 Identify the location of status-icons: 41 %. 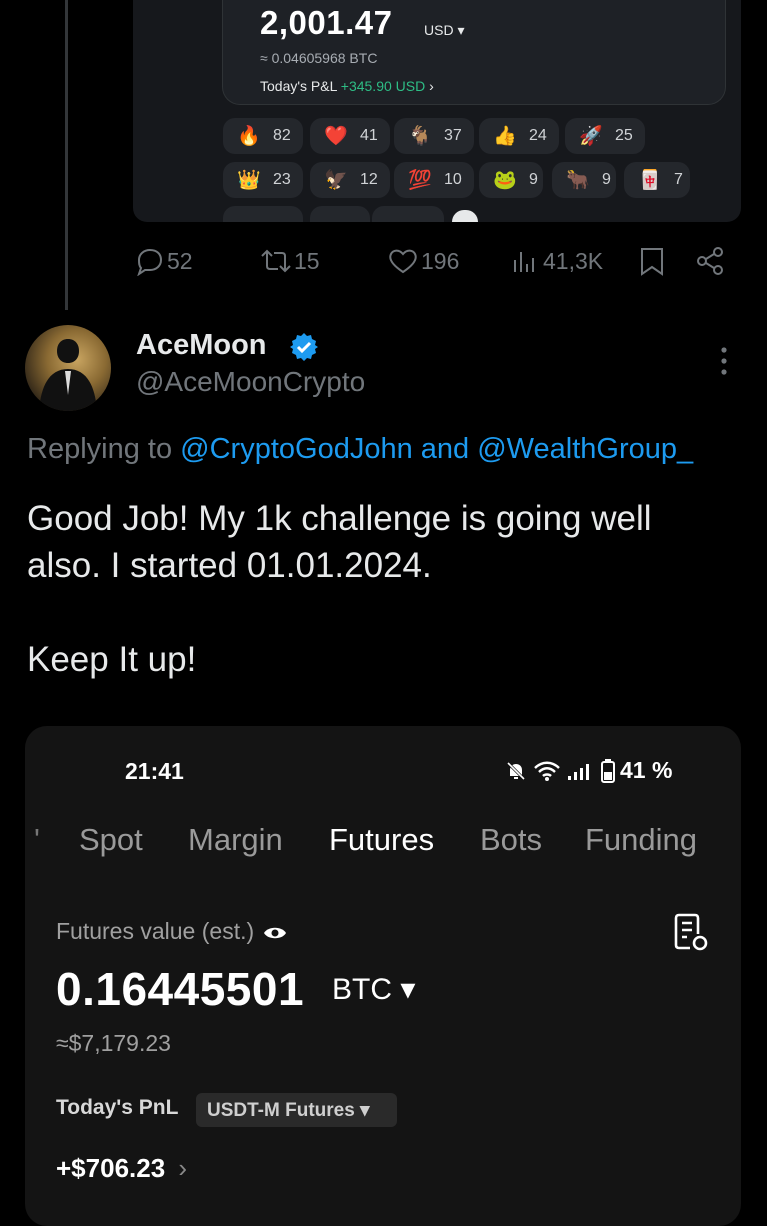
(588, 770).